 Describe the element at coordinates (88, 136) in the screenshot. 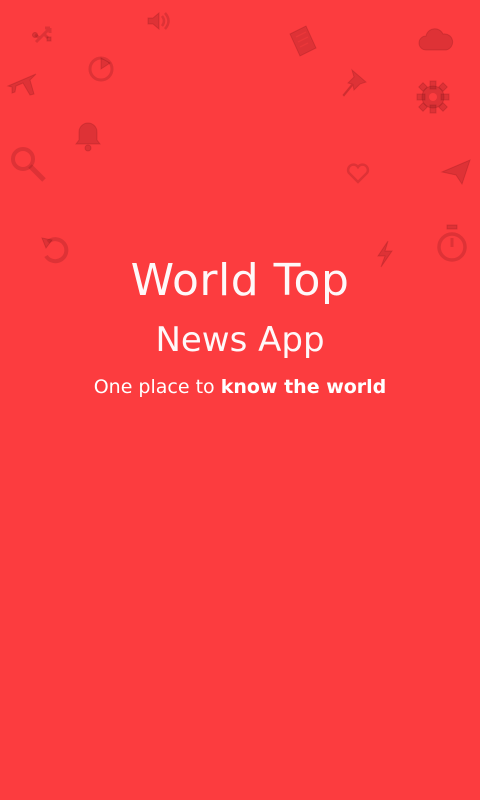

I see `bell-icon` at that location.